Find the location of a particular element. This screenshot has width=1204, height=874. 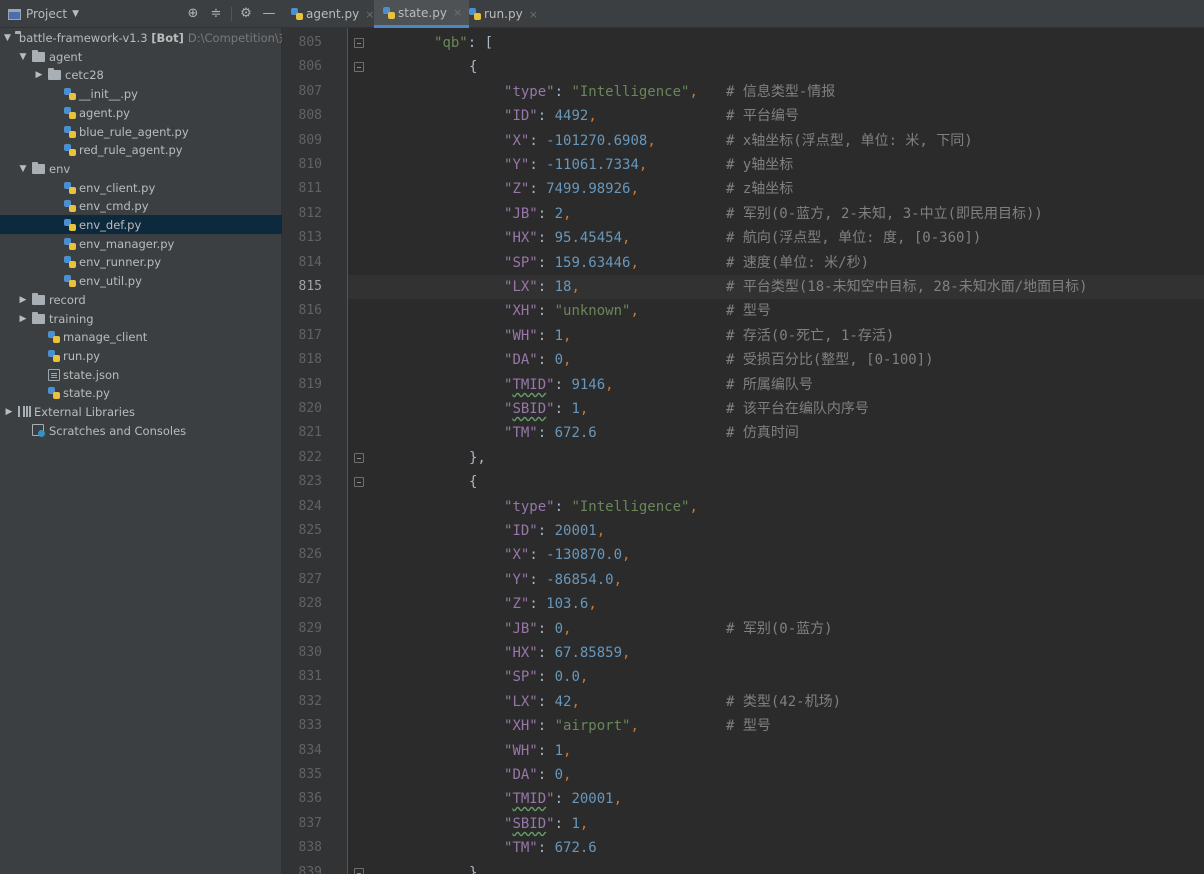

tree-item-label: External Libraries is located at coordinates (85, 411).